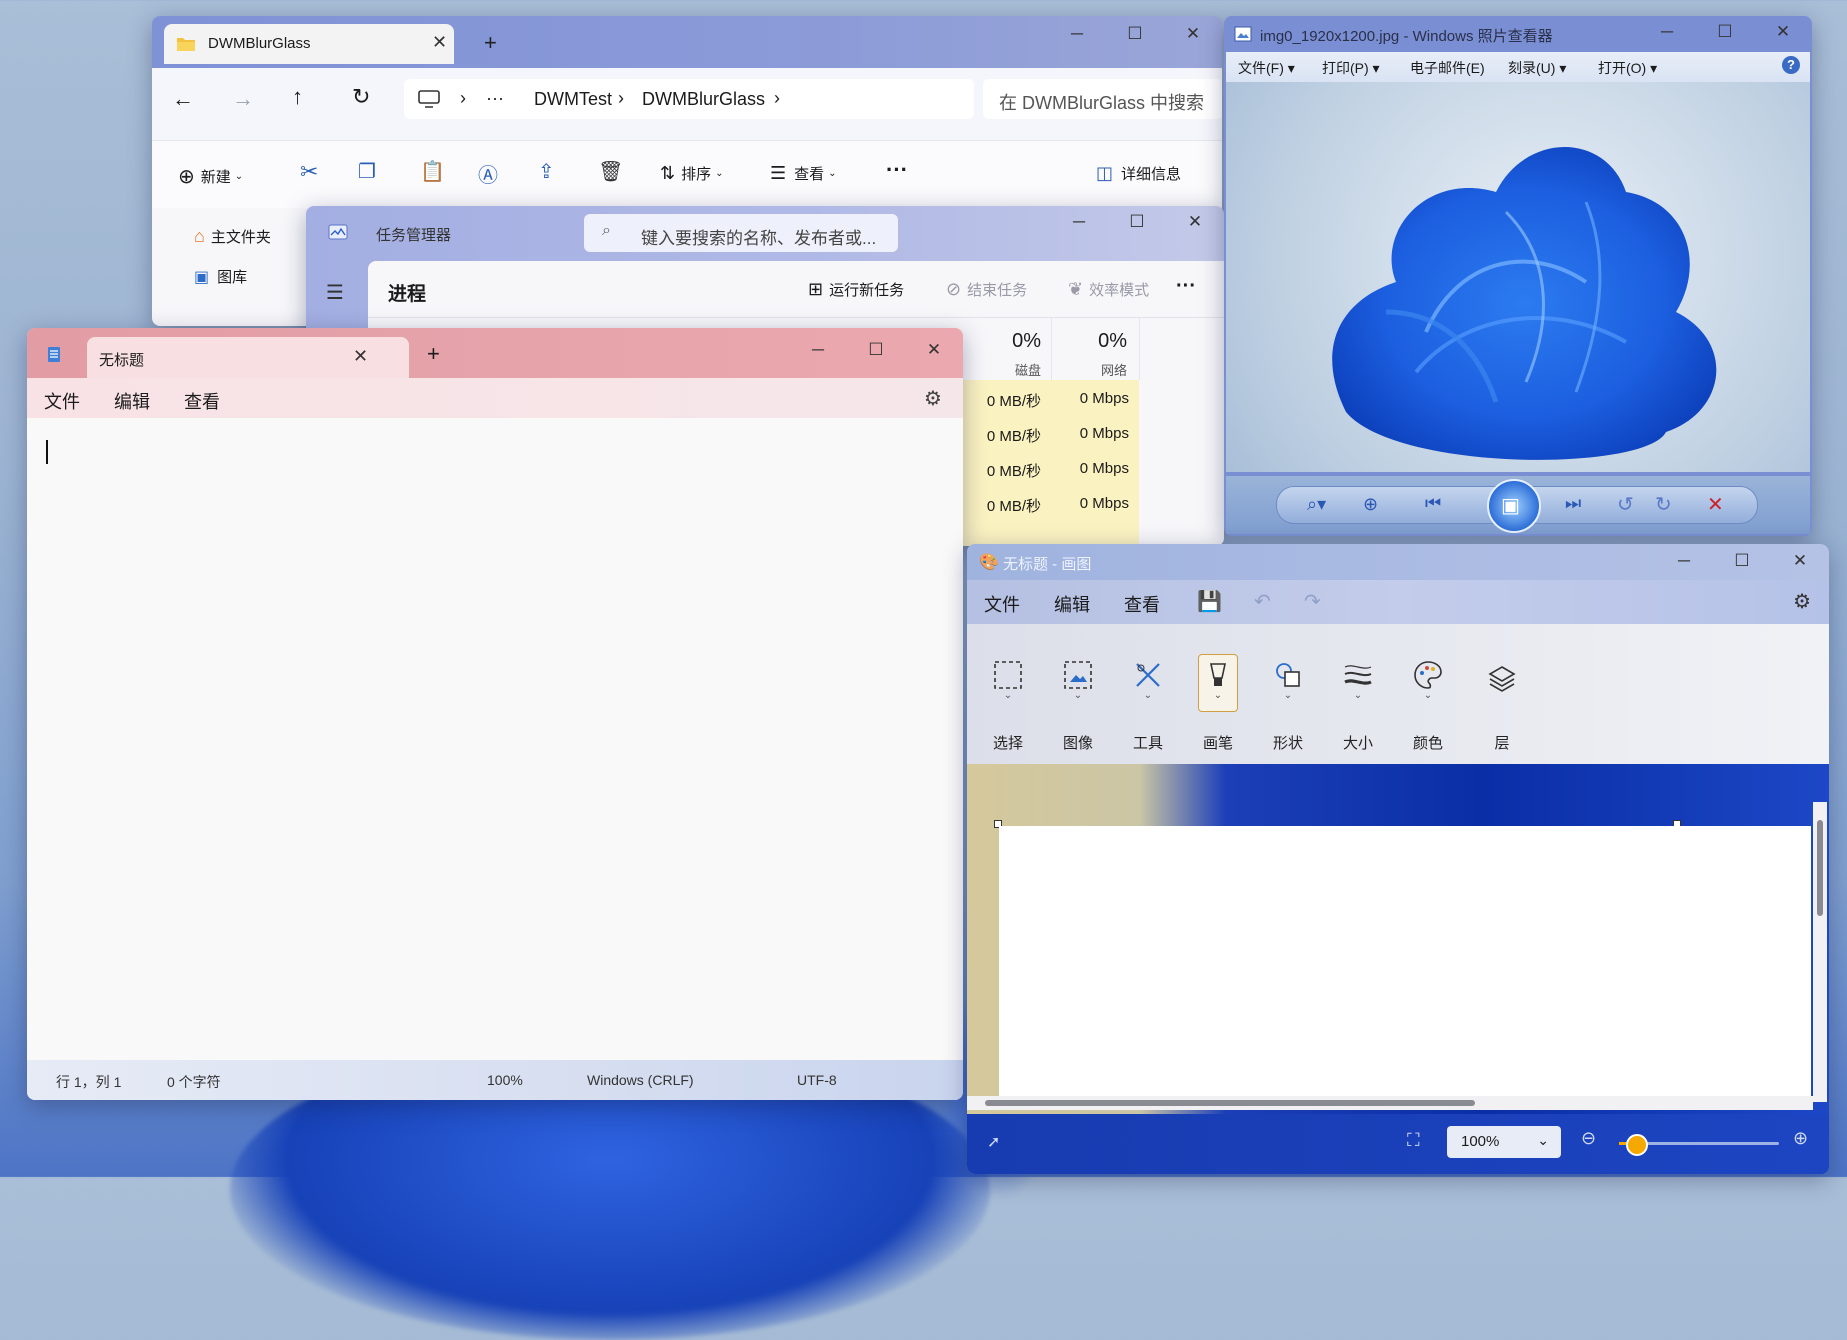 This screenshot has height=1340, width=1847. I want to click on tool-select: ⌄ 选择, so click(1008, 694).